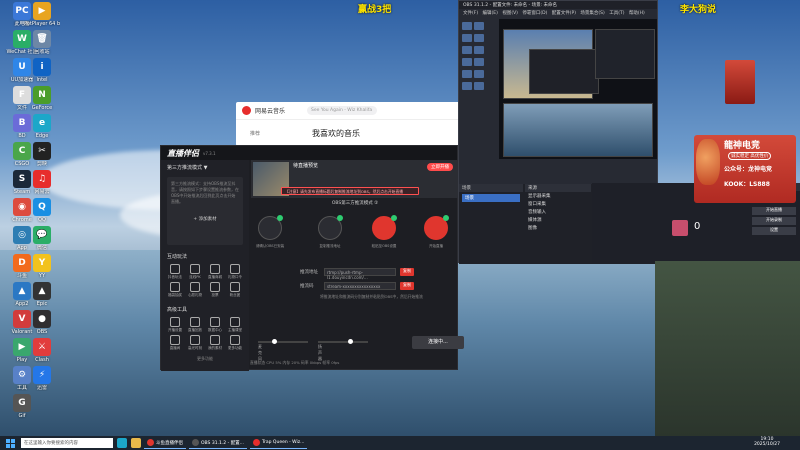 The width and height of the screenshot is (800, 450). Describe the element at coordinates (235, 343) in the screenshot. I see `tool-item: 更多功能` at that location.